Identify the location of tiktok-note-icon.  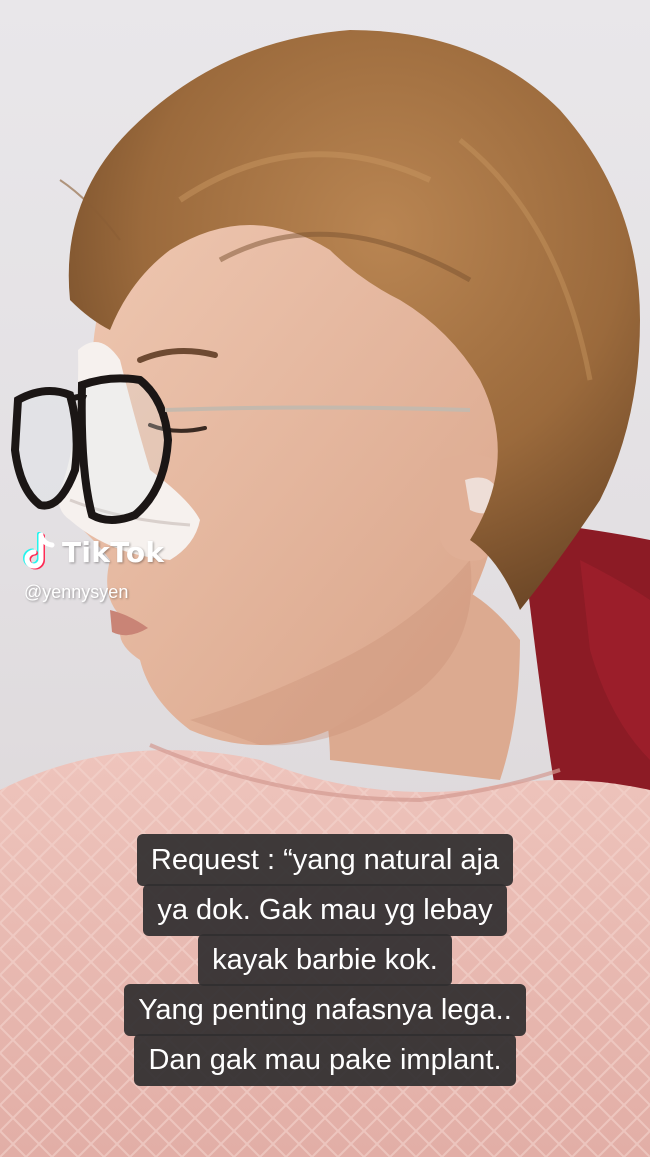
(39, 551).